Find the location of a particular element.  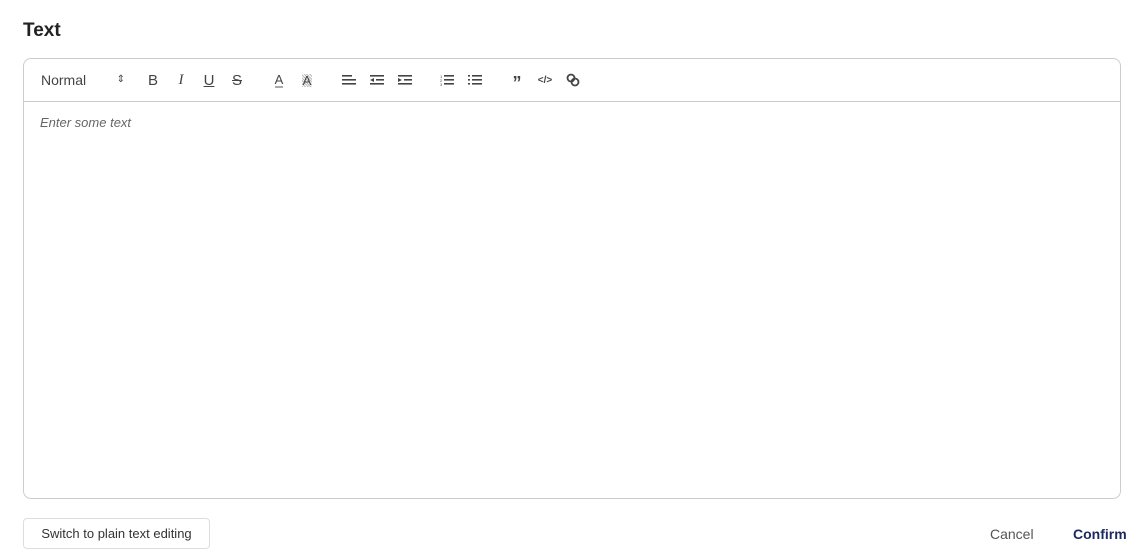

indent-button is located at coordinates (405, 80).